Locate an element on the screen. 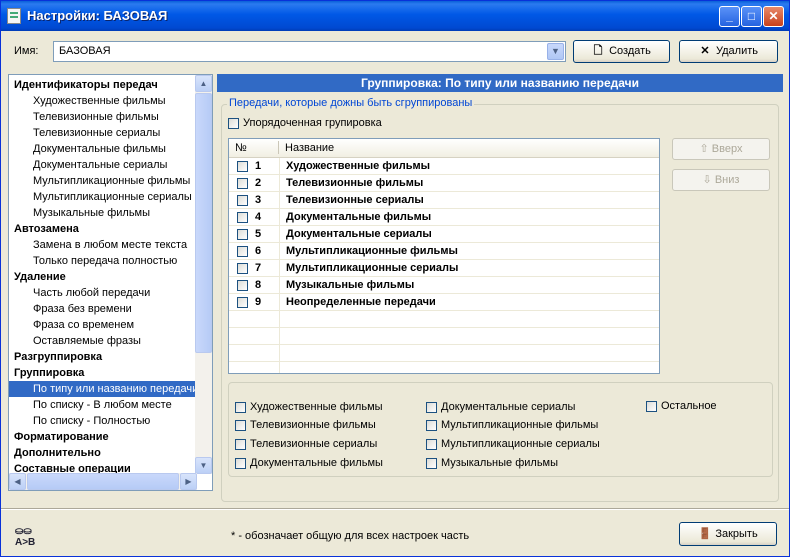  create-button: 🗋 Создать is located at coordinates (621, 51).